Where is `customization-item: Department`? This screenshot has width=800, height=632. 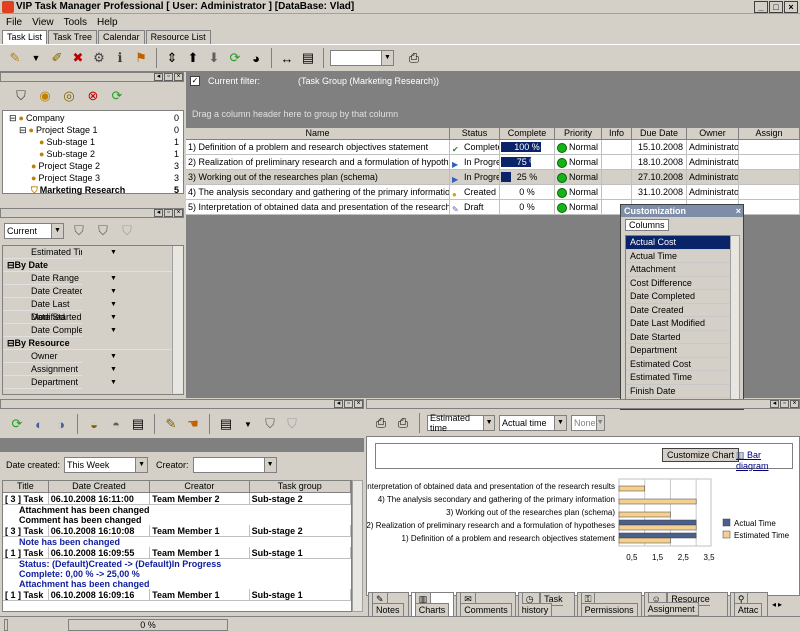
customization-item: Department is located at coordinates (679, 351).